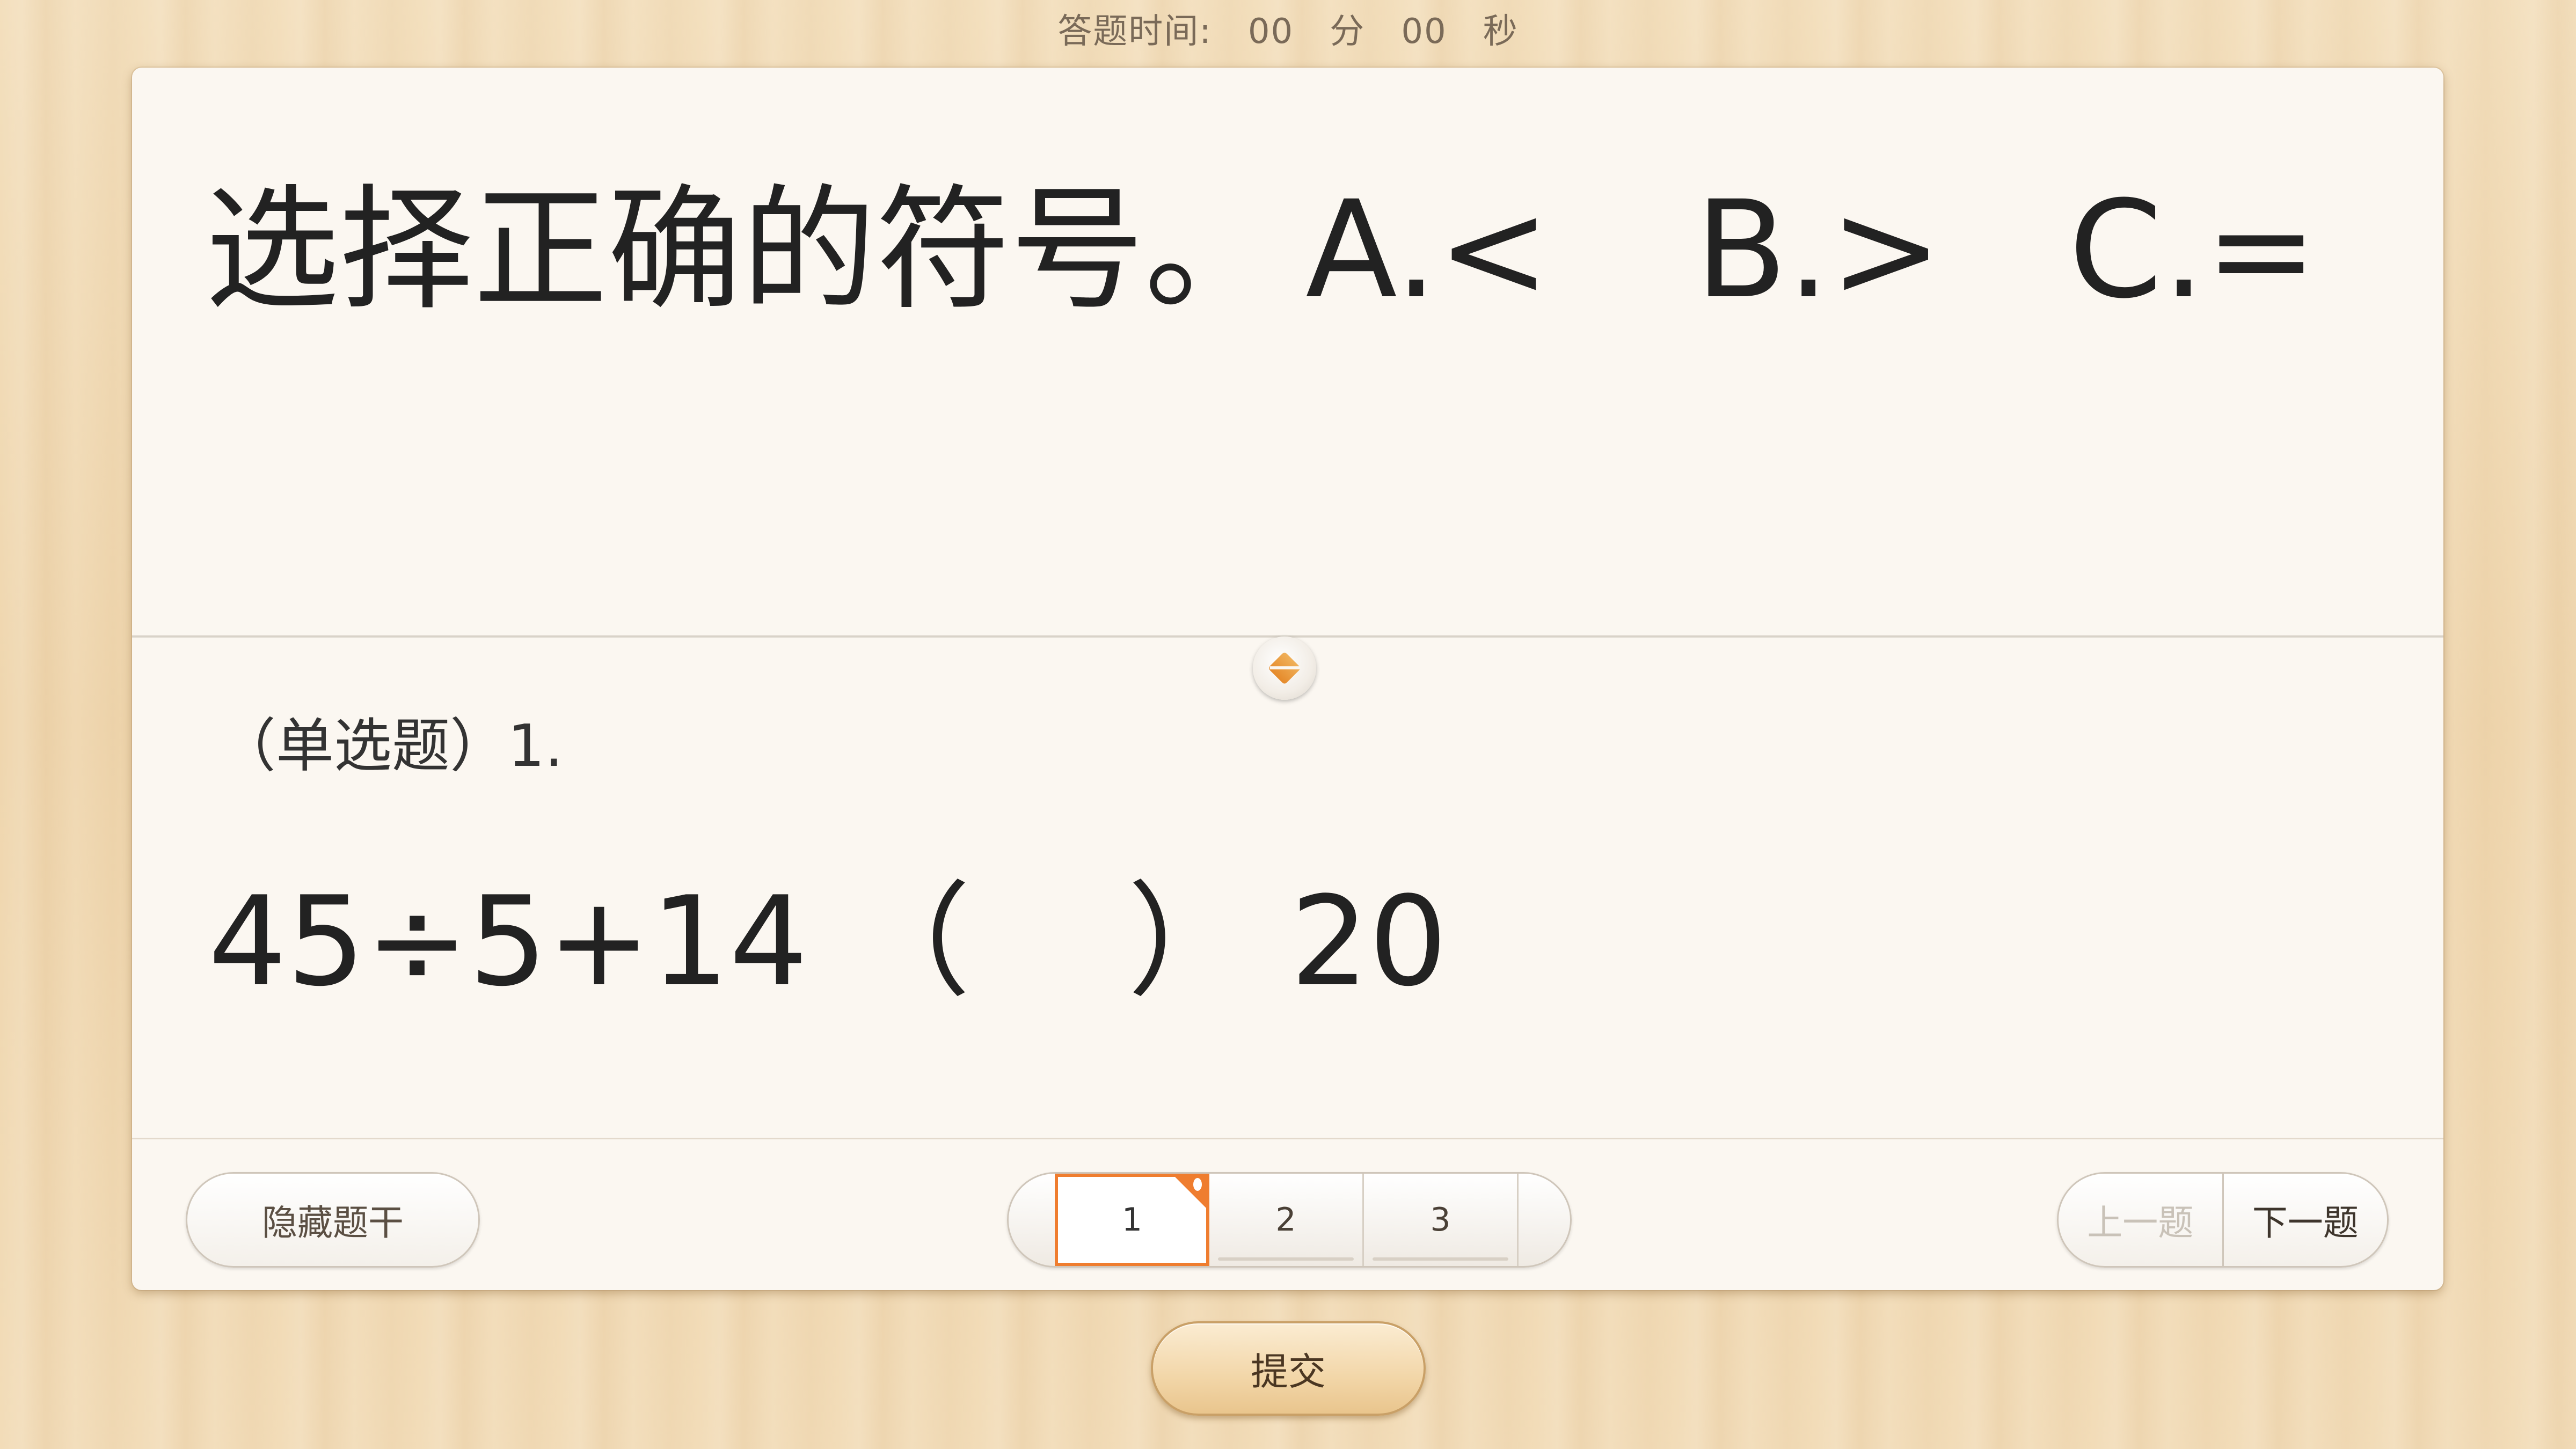  I want to click on timer-label: 答题时间:, so click(1134, 32).